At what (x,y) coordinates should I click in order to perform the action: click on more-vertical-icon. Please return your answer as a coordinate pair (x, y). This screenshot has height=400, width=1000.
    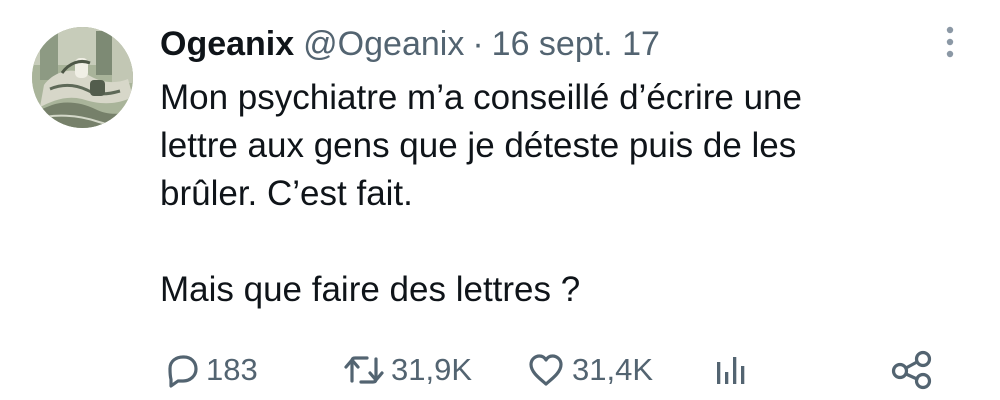
    Looking at the image, I should click on (950, 42).